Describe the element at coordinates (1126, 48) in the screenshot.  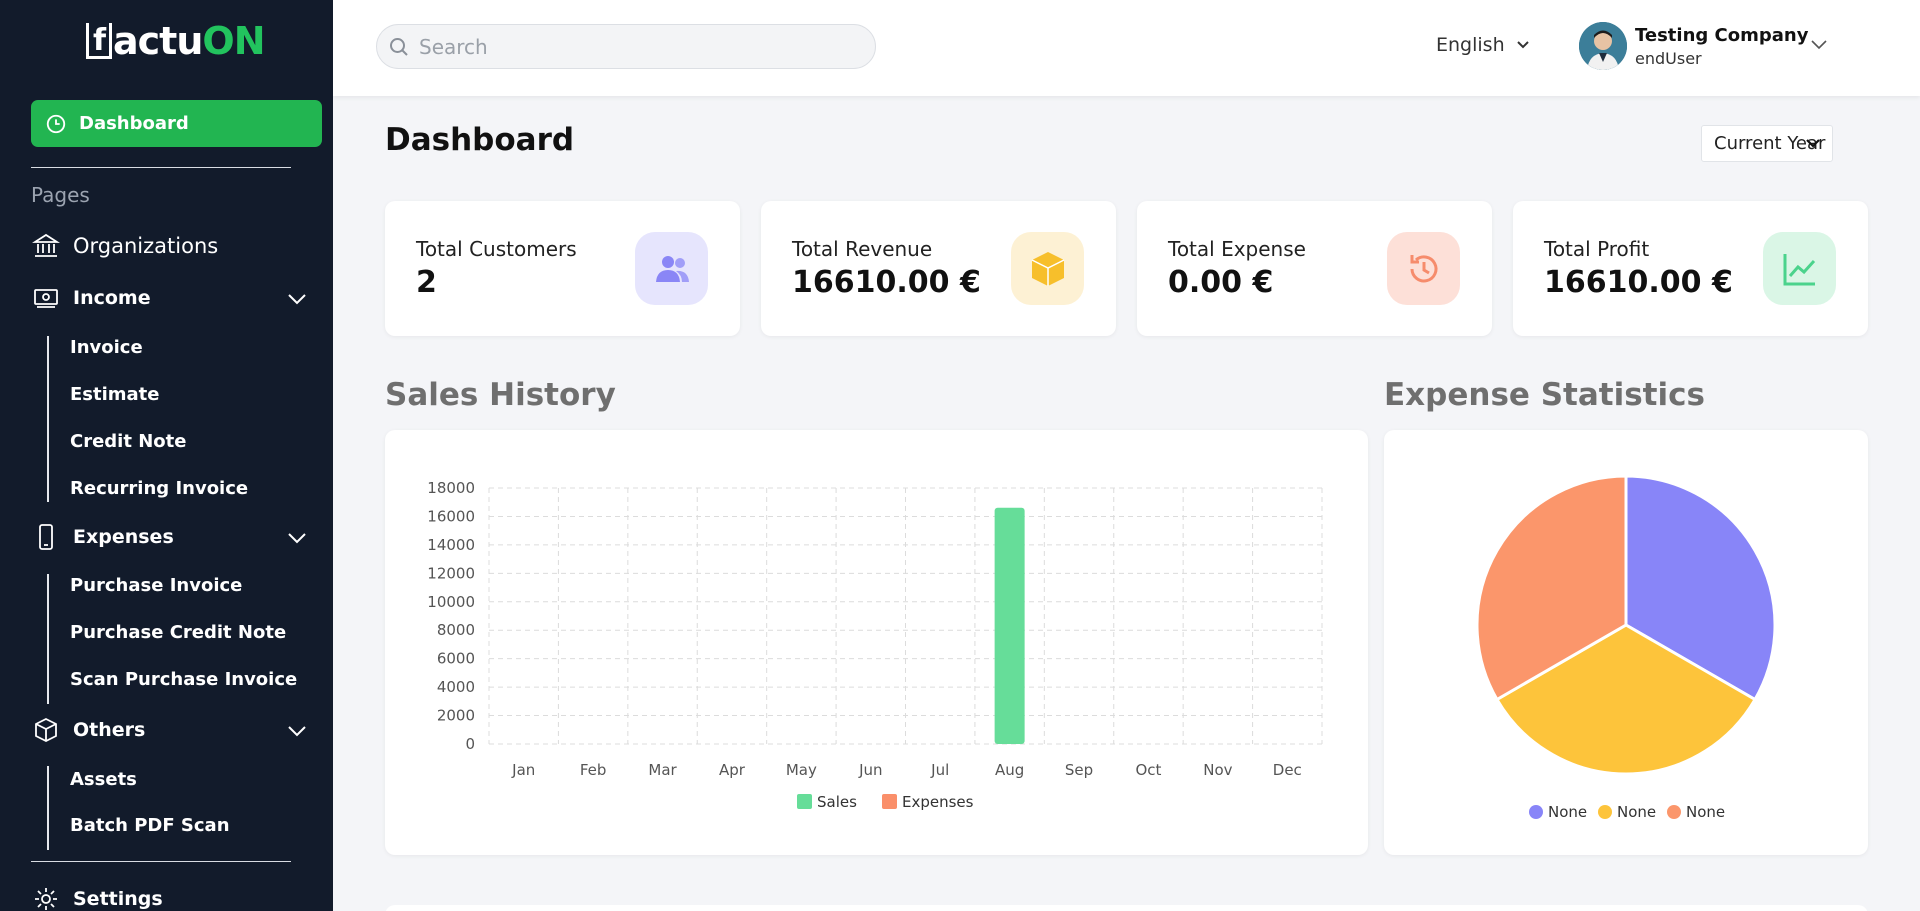
I see `top-header: English Testing Company endUser` at that location.